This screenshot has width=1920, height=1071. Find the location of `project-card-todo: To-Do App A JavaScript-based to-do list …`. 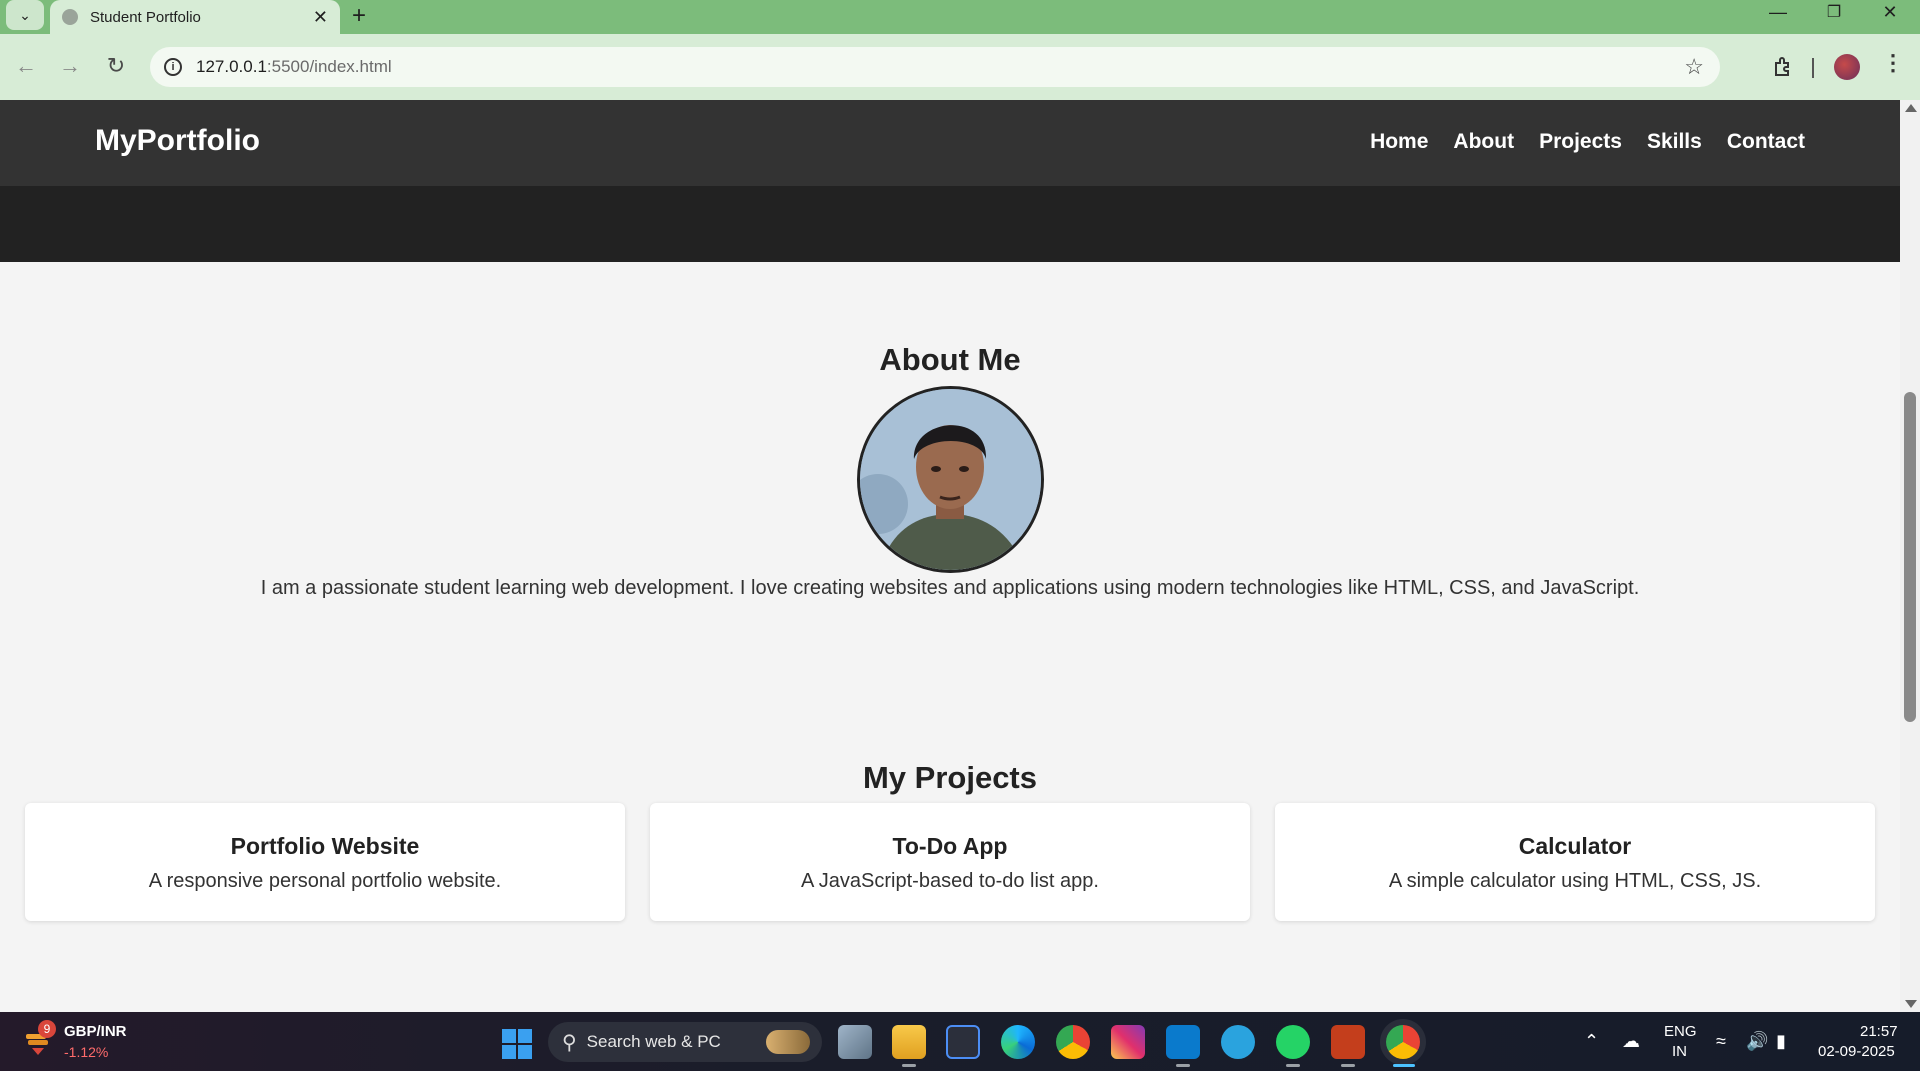

project-card-todo: To-Do App A JavaScript-based to-do list … is located at coordinates (950, 862).